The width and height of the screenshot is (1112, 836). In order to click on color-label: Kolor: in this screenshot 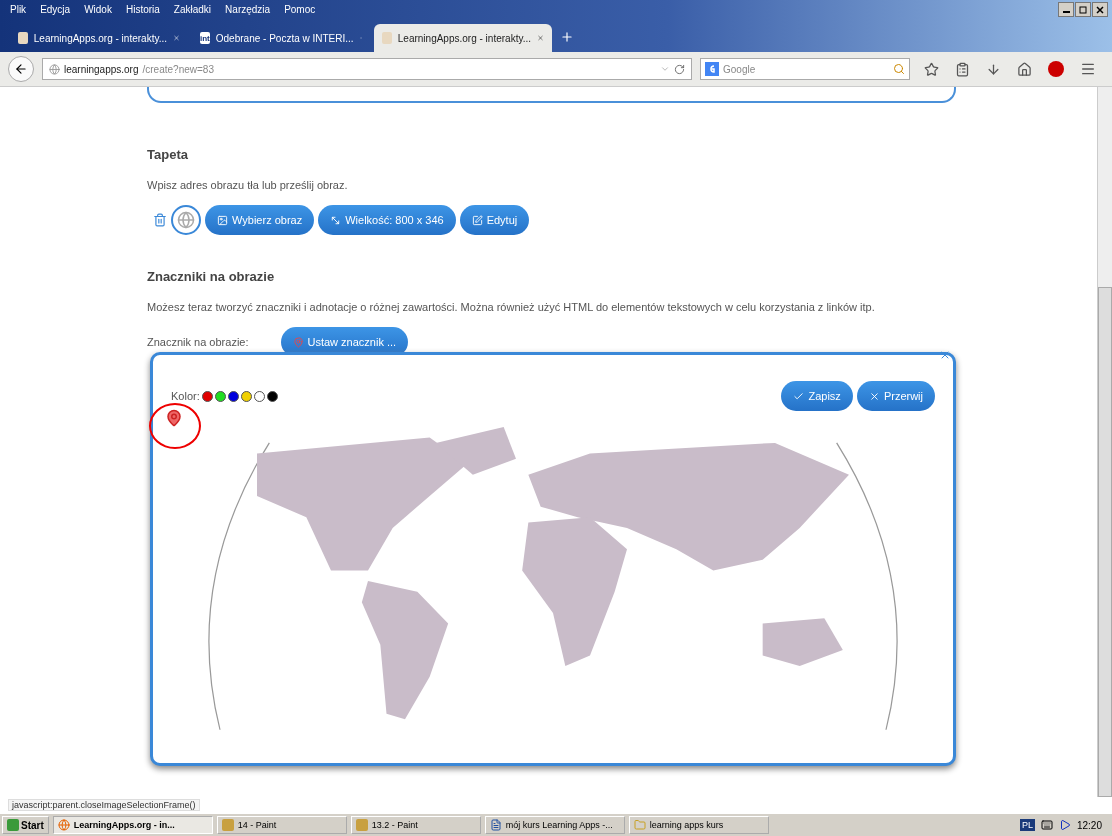, I will do `click(185, 396)`.